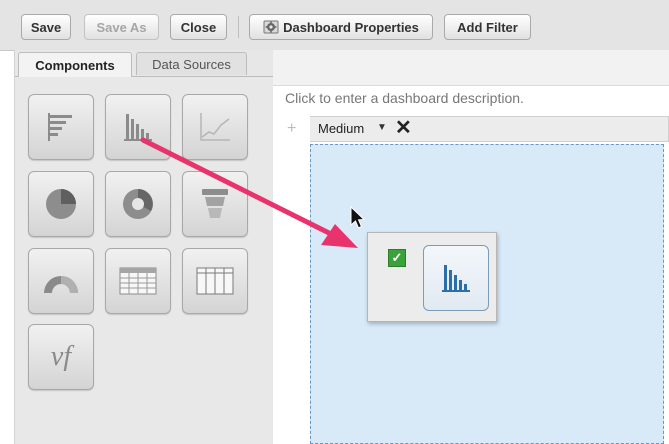  Describe the element at coordinates (471, 68) in the screenshot. I see `dashboard-header-bar` at that location.